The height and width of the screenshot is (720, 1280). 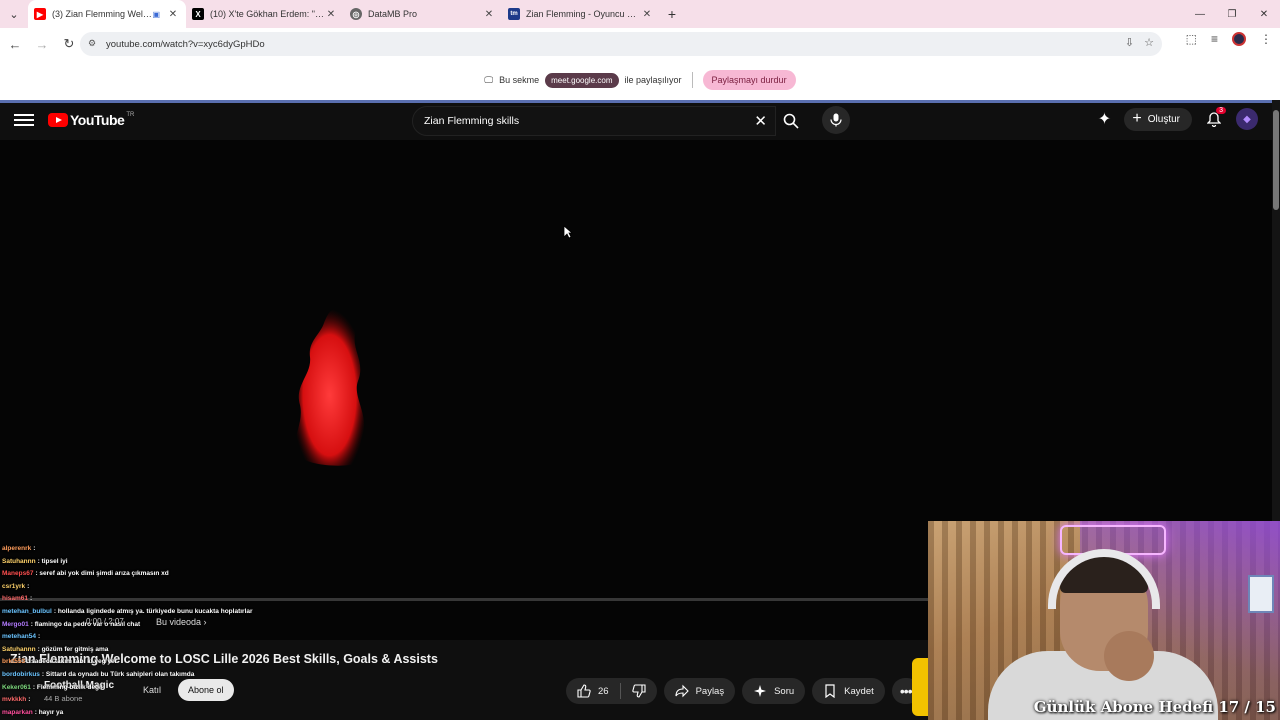 I want to click on tab-title: (10) X'te Gökhan Erdem: "fabin, so click(x=267, y=14).